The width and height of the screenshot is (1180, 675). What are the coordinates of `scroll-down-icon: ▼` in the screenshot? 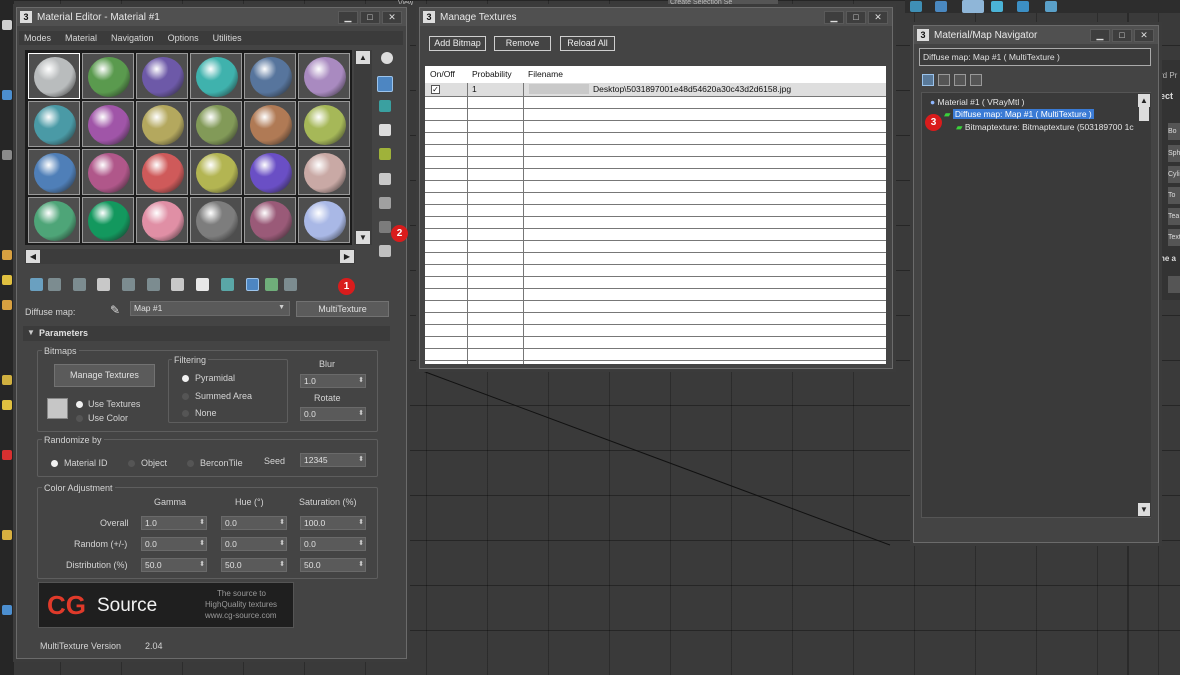 It's located at (1144, 509).